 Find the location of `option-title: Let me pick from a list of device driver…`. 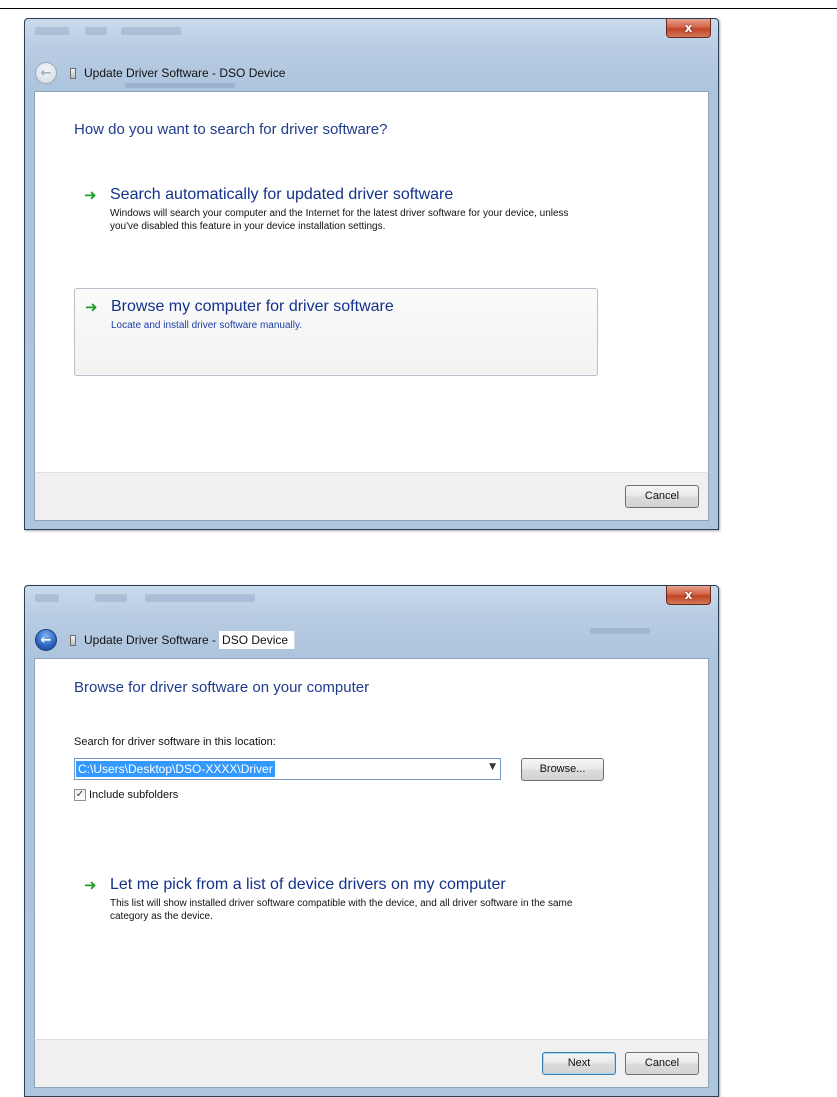

option-title: Let me pick from a list of device driver… is located at coordinates (308, 884).